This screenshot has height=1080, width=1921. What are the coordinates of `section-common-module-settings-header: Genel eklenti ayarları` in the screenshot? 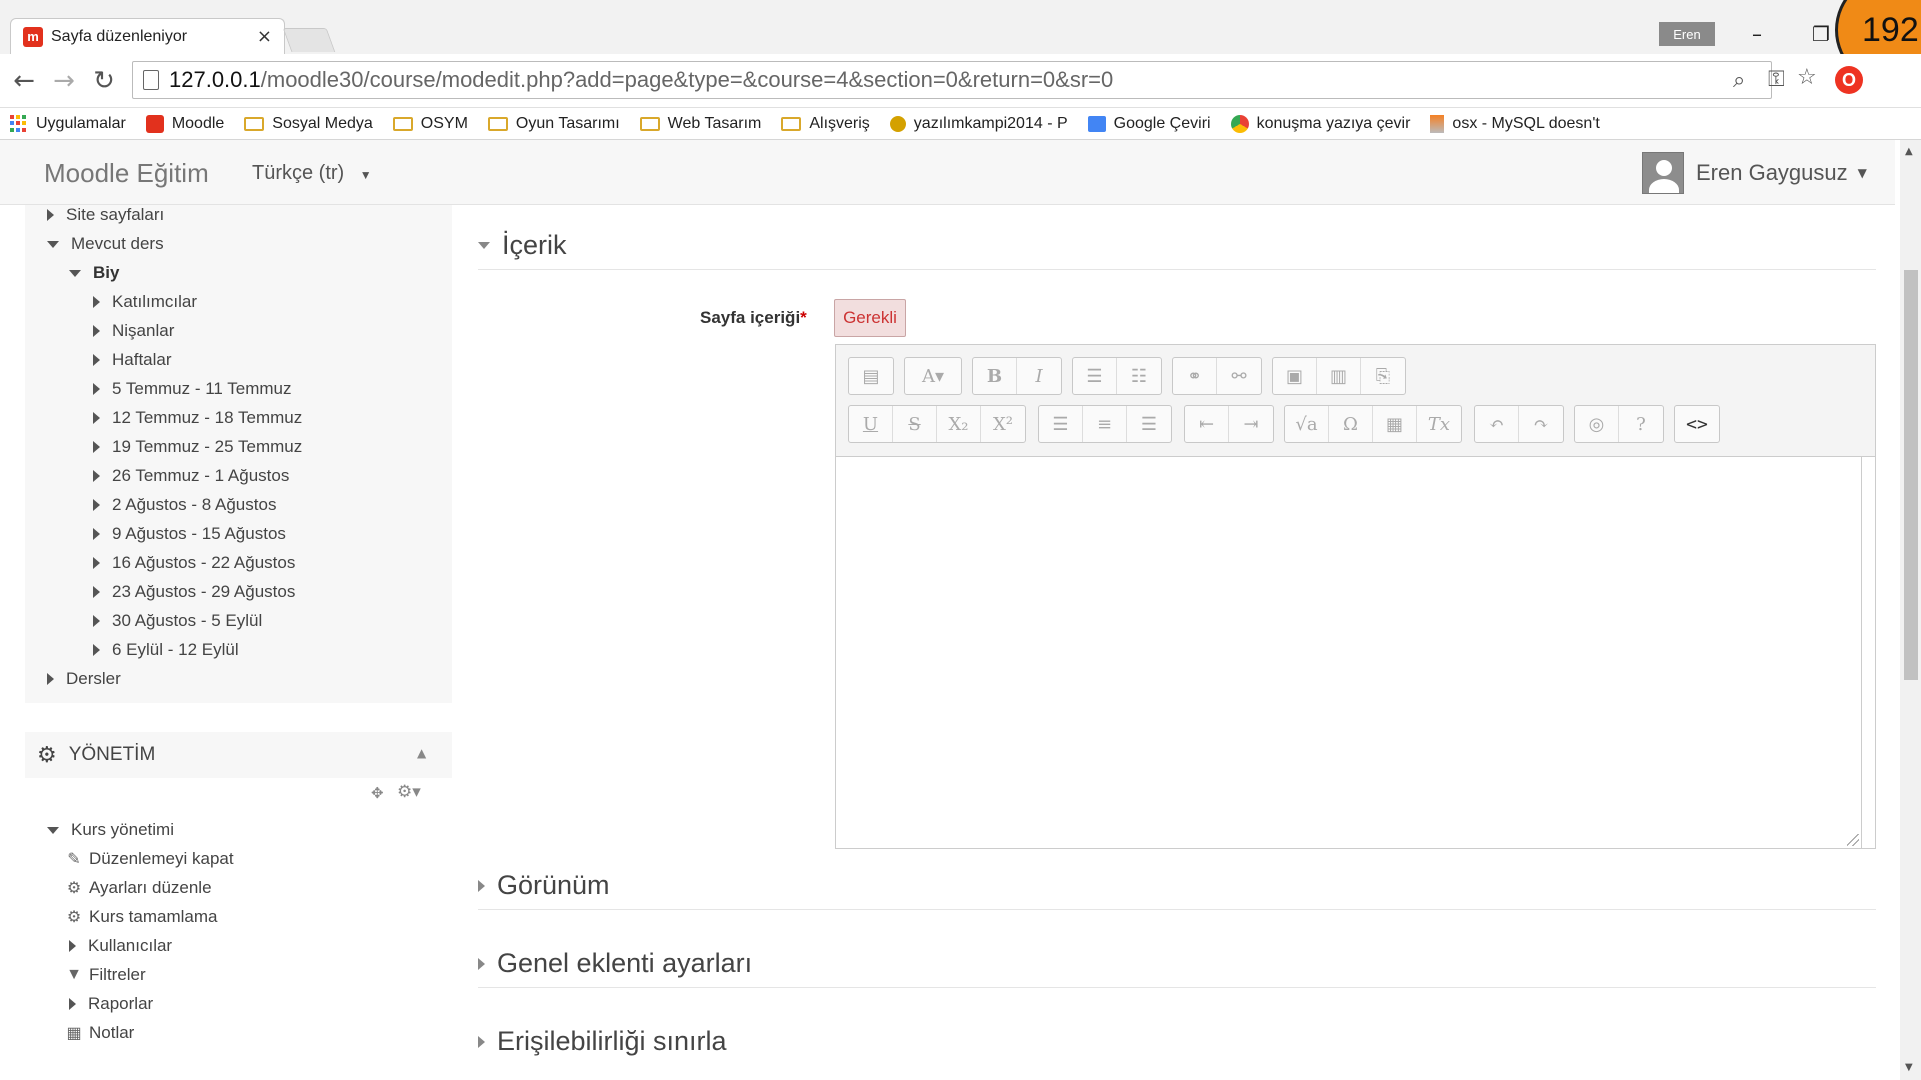 It's located at (1177, 968).